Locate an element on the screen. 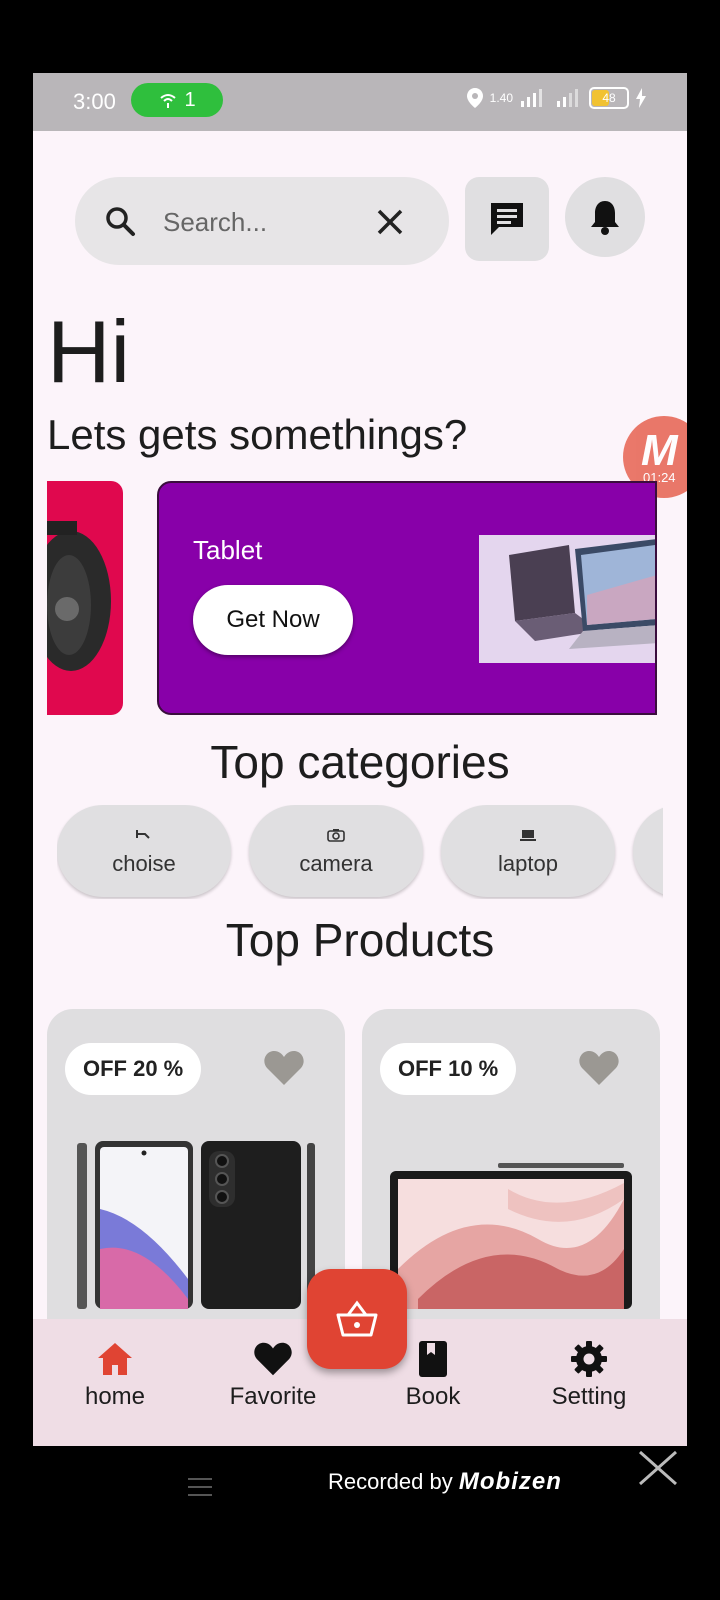 The width and height of the screenshot is (720, 1600). search-input is located at coordinates (268, 222).